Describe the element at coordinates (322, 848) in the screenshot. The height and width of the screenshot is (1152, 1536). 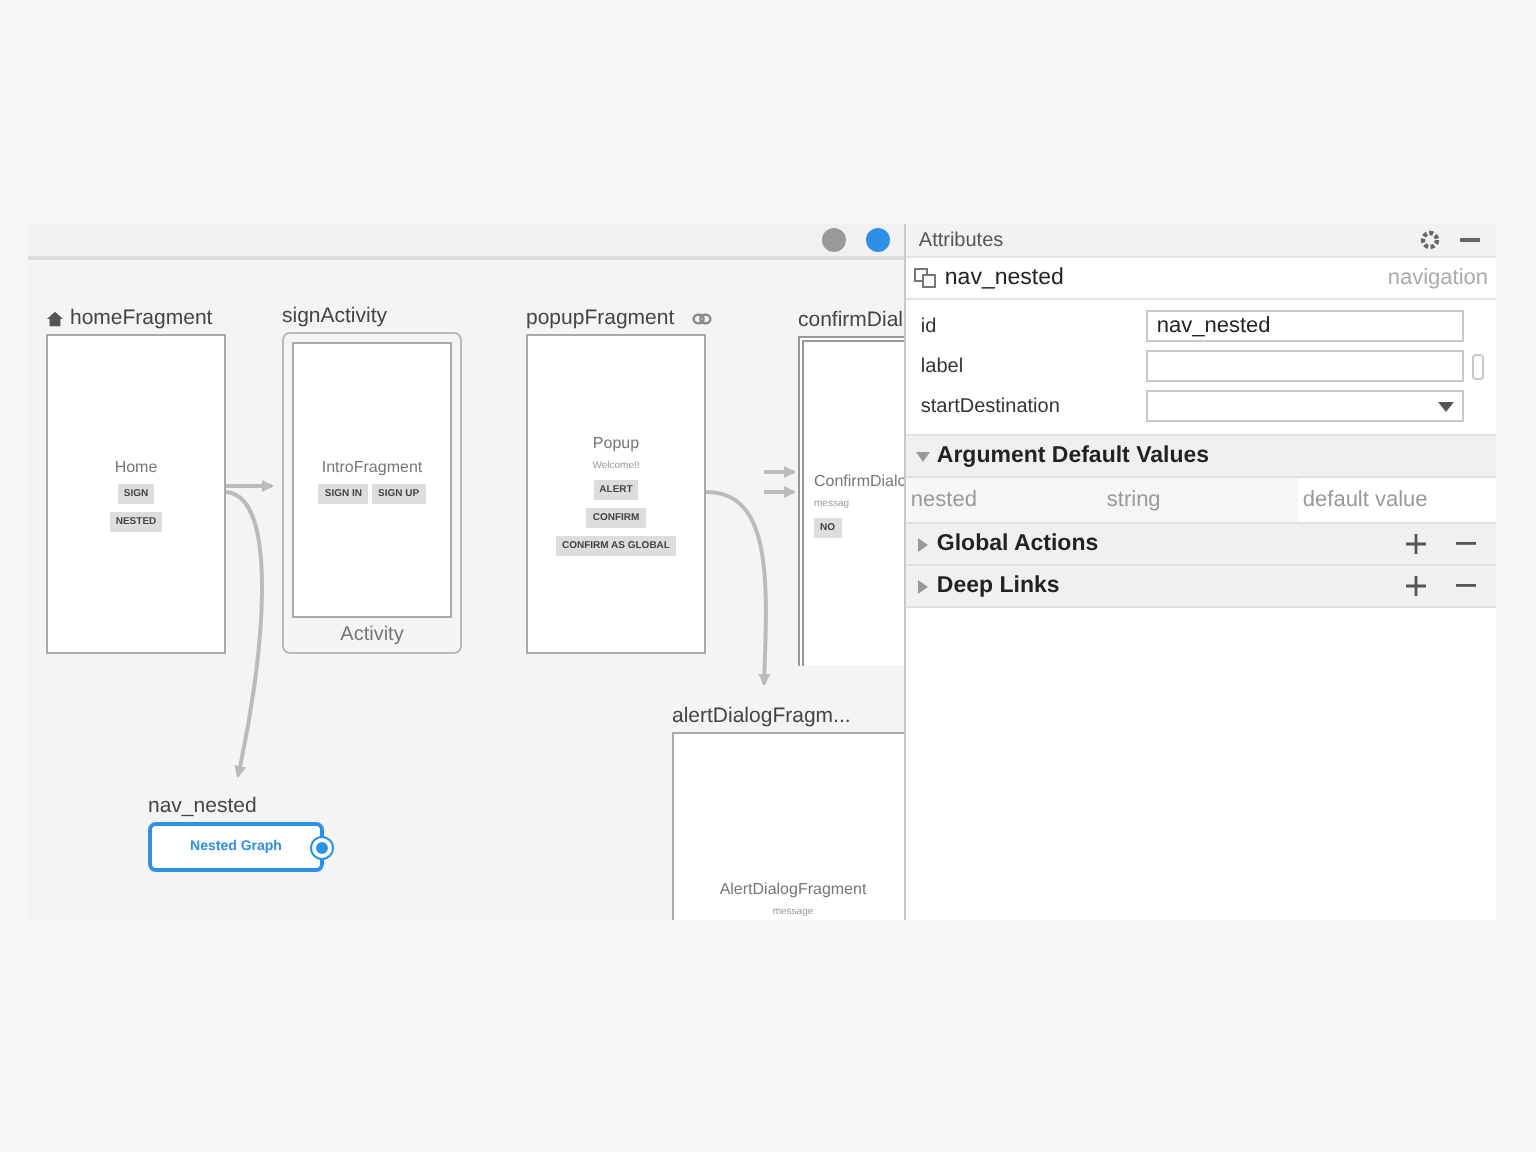
I see `connection-handle` at that location.